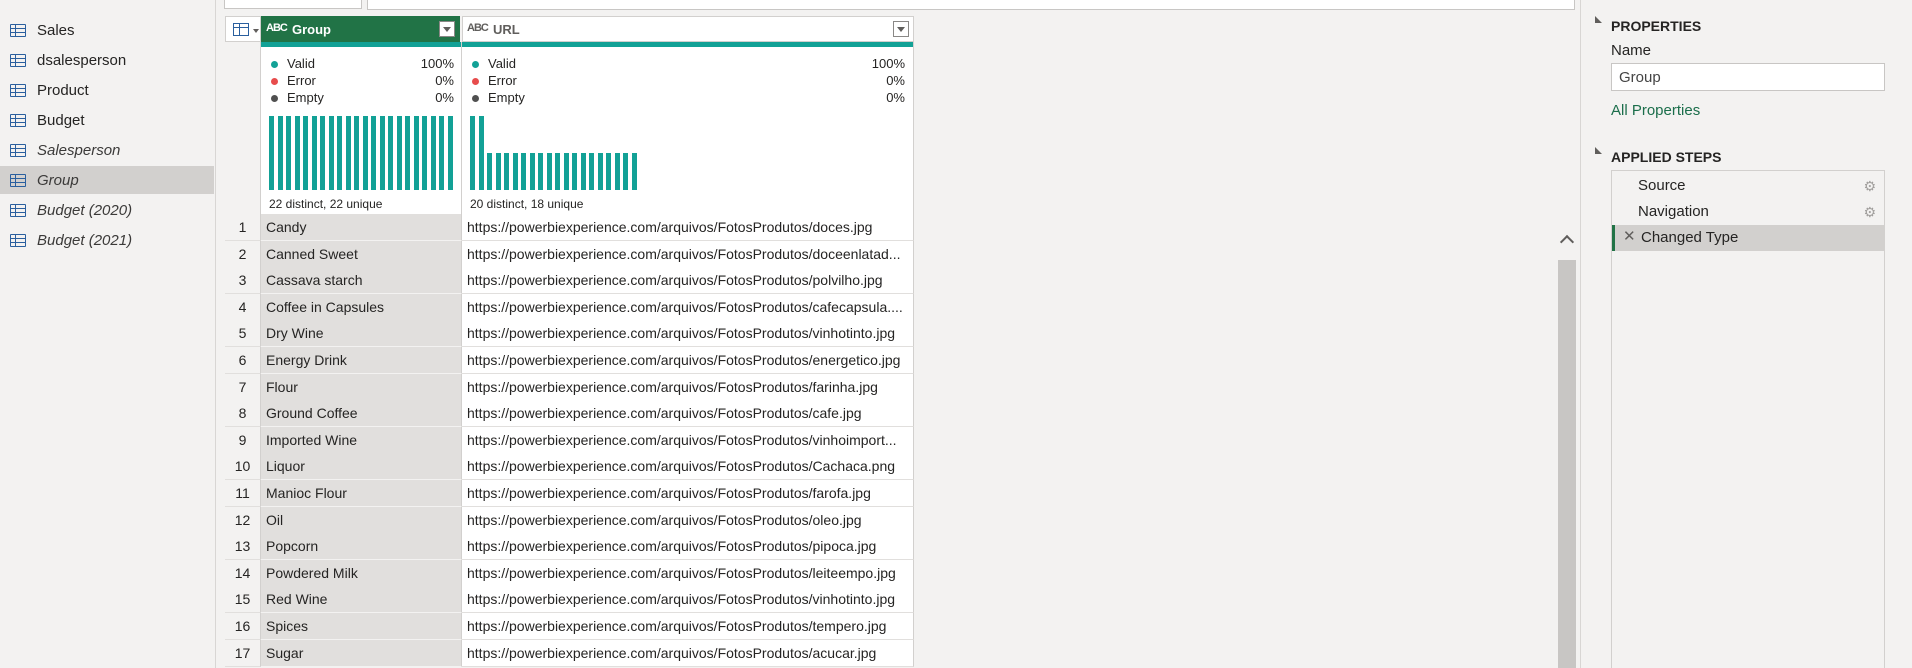 This screenshot has height=668, width=1912. I want to click on group-cell: Cassava starch, so click(361, 281).